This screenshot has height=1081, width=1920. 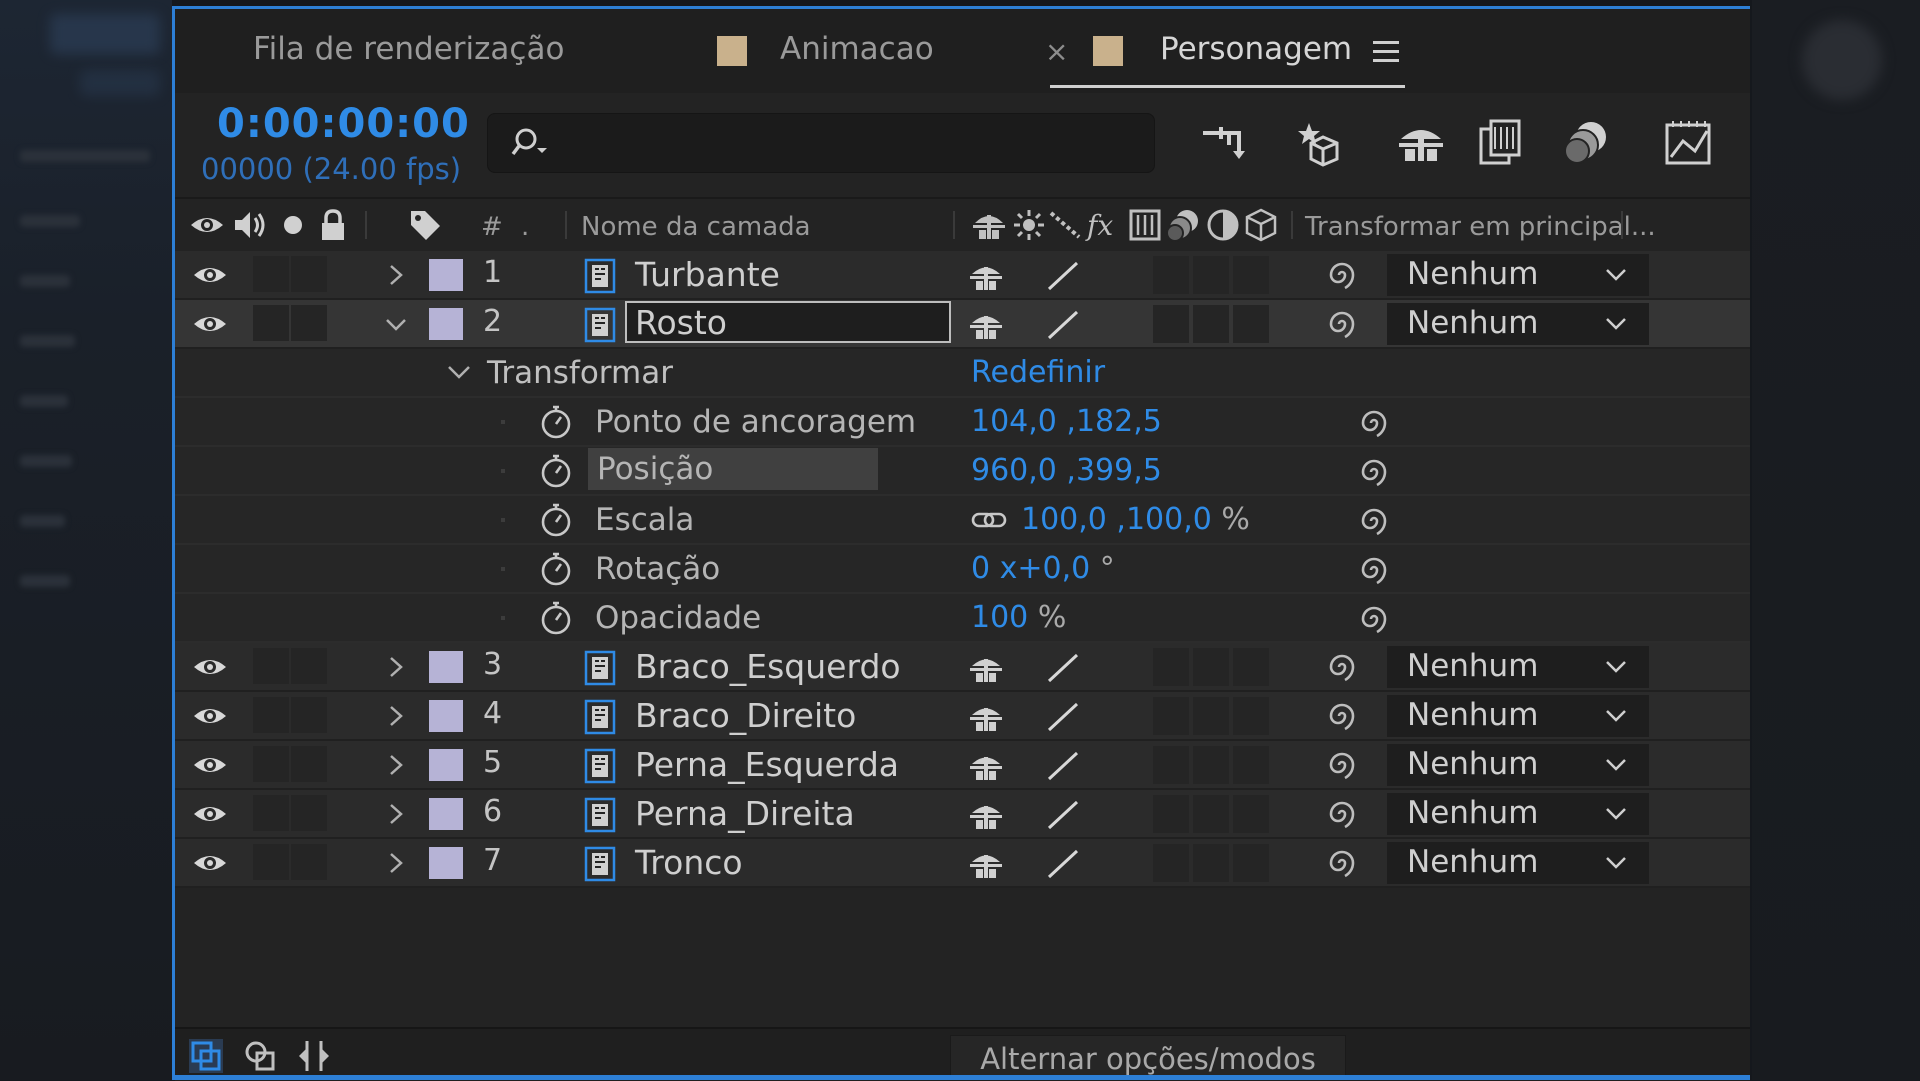 I want to click on layer-row: 4 Braco_Direito Nenhum, so click(x=962, y=716).